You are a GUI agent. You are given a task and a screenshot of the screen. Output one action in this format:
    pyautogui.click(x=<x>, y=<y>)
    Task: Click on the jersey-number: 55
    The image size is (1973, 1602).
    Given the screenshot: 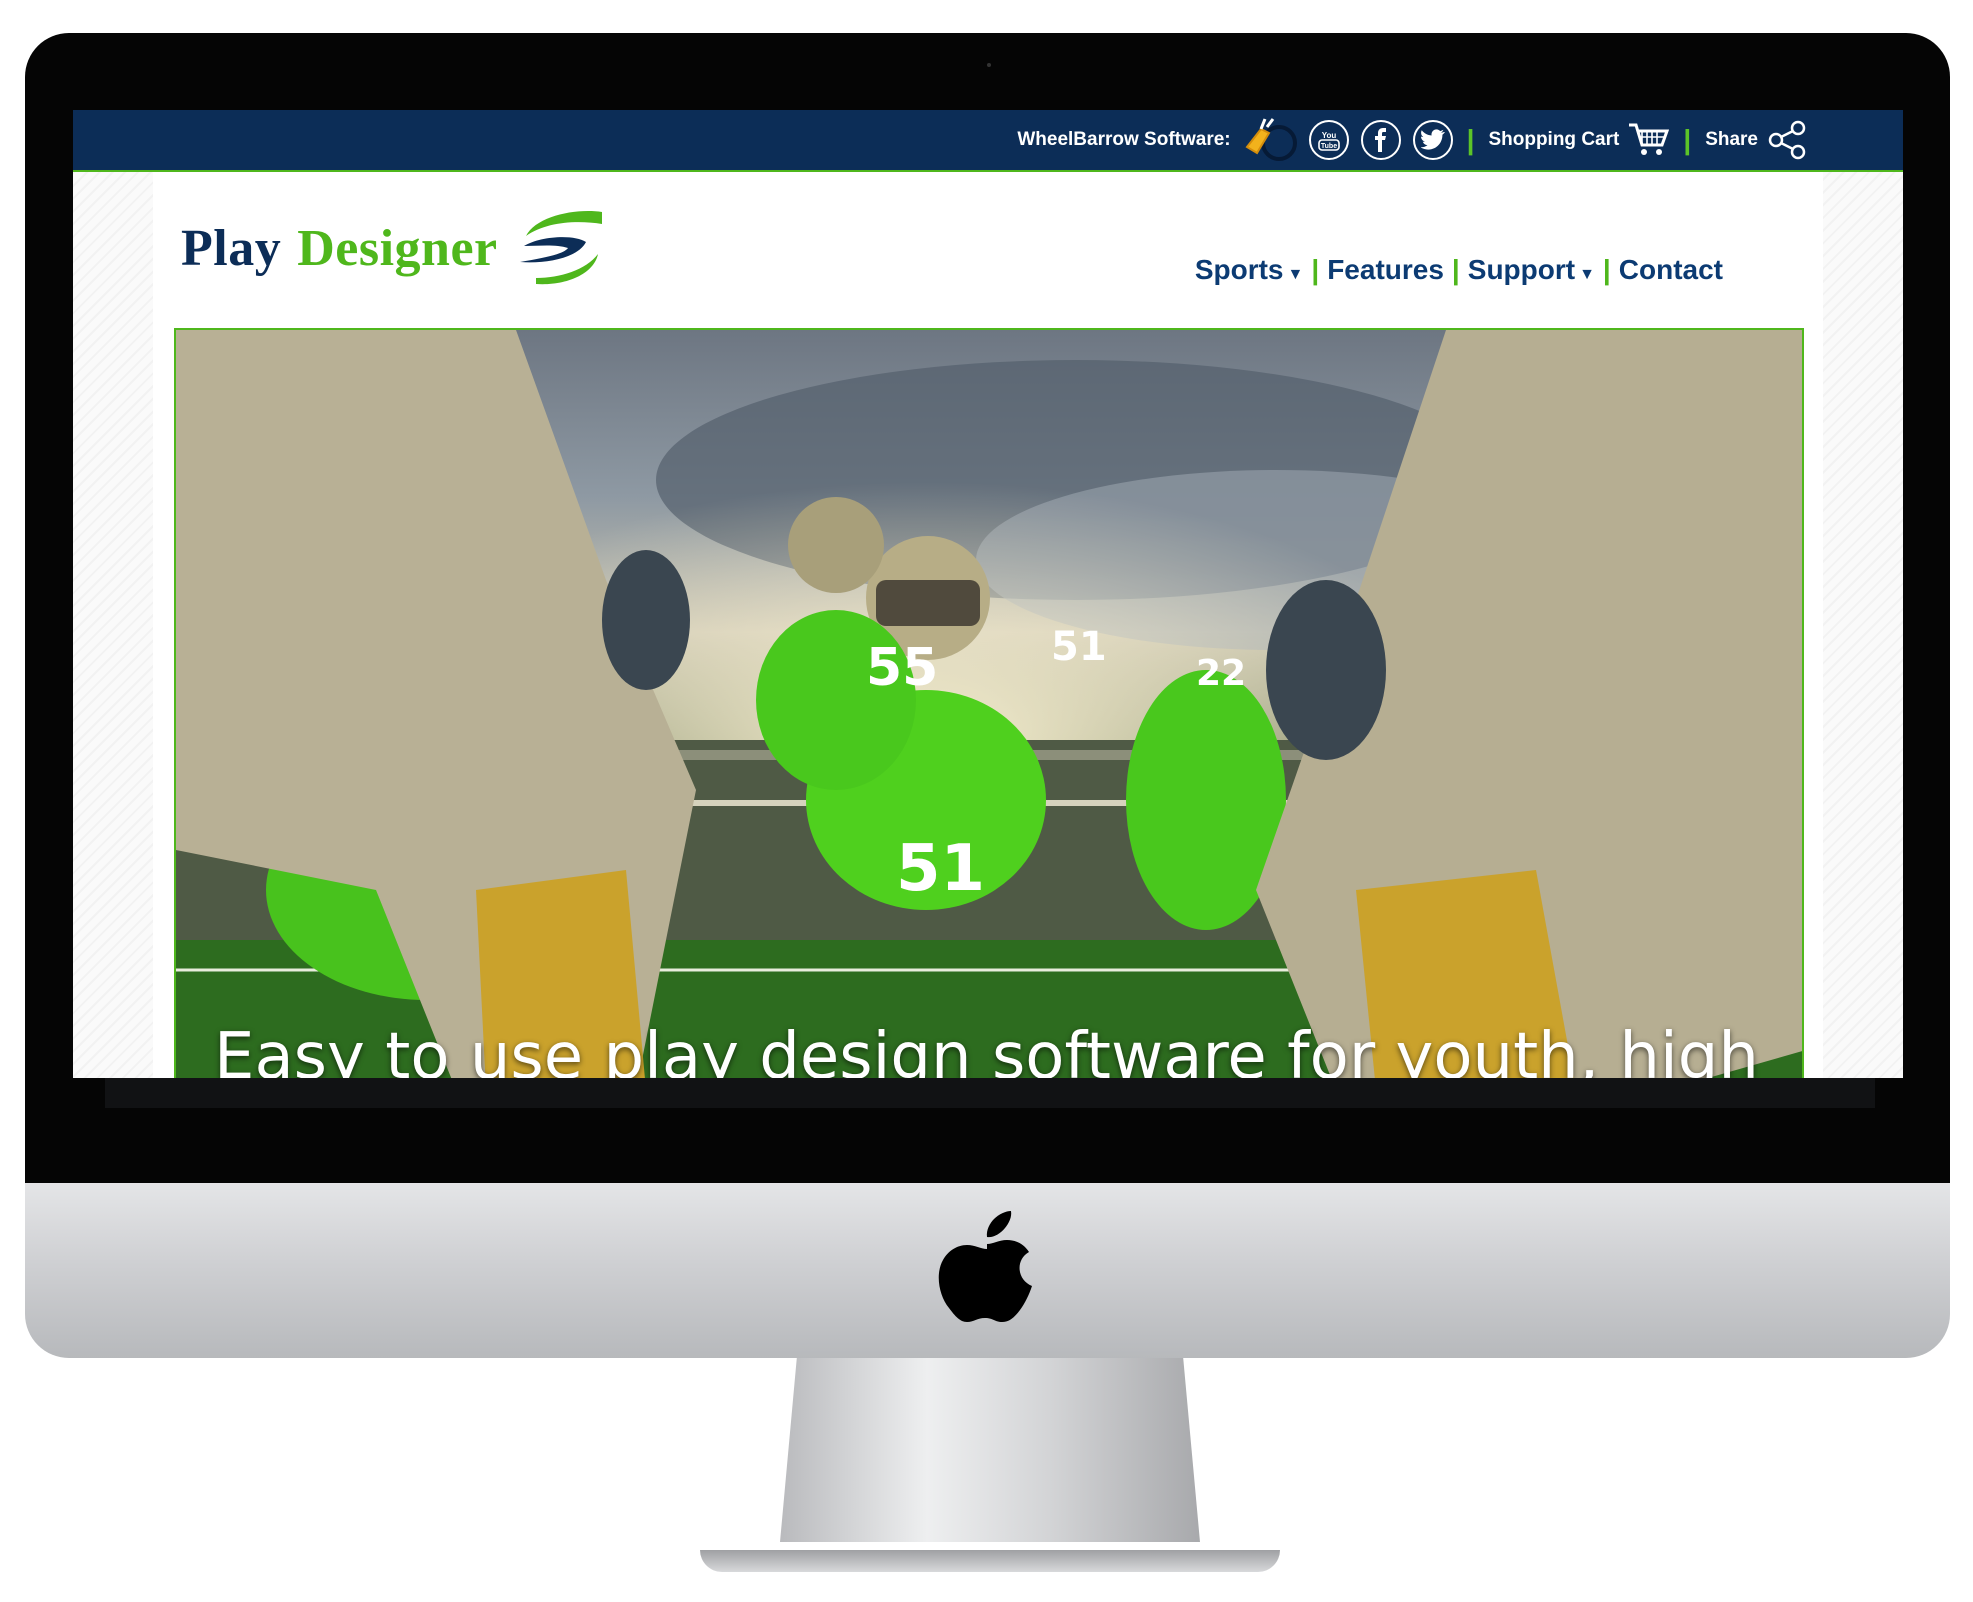 What is the action you would take?
    pyautogui.click(x=902, y=668)
    